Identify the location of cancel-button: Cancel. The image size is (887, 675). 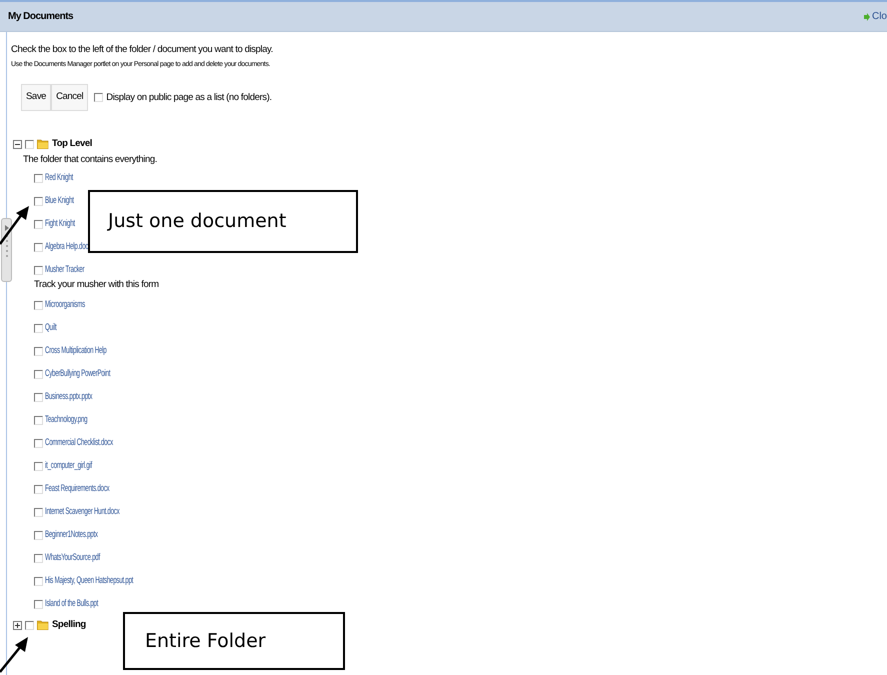
(69, 97).